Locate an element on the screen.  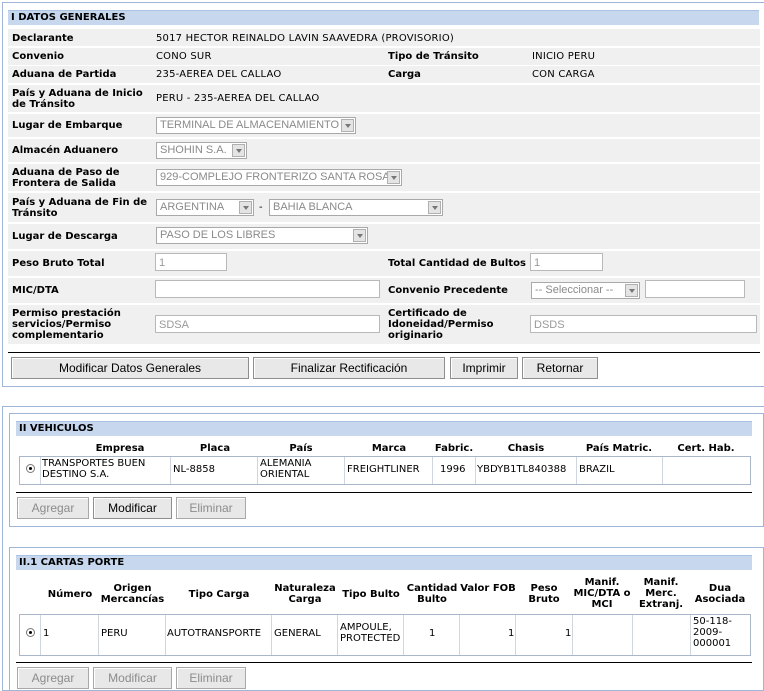
imprimir-button: Imprimir is located at coordinates (484, 368).